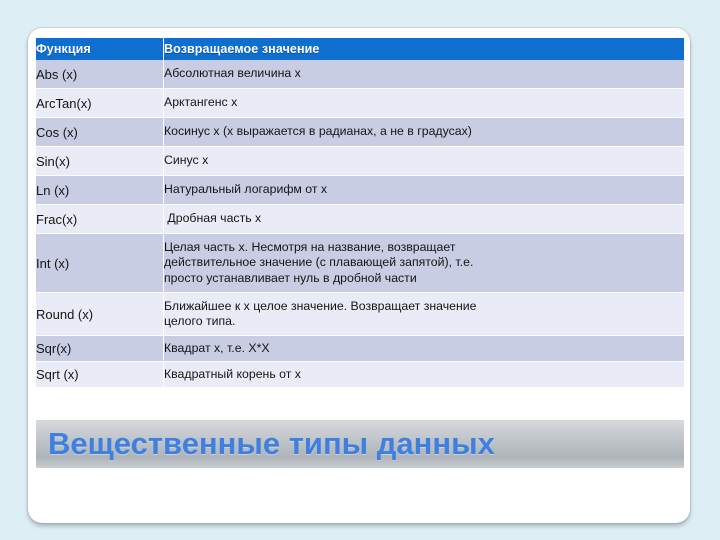 This screenshot has height=540, width=720. Describe the element at coordinates (217, 347) in the screenshot. I see `description-line: Квадрат x, т.е. X*X` at that location.